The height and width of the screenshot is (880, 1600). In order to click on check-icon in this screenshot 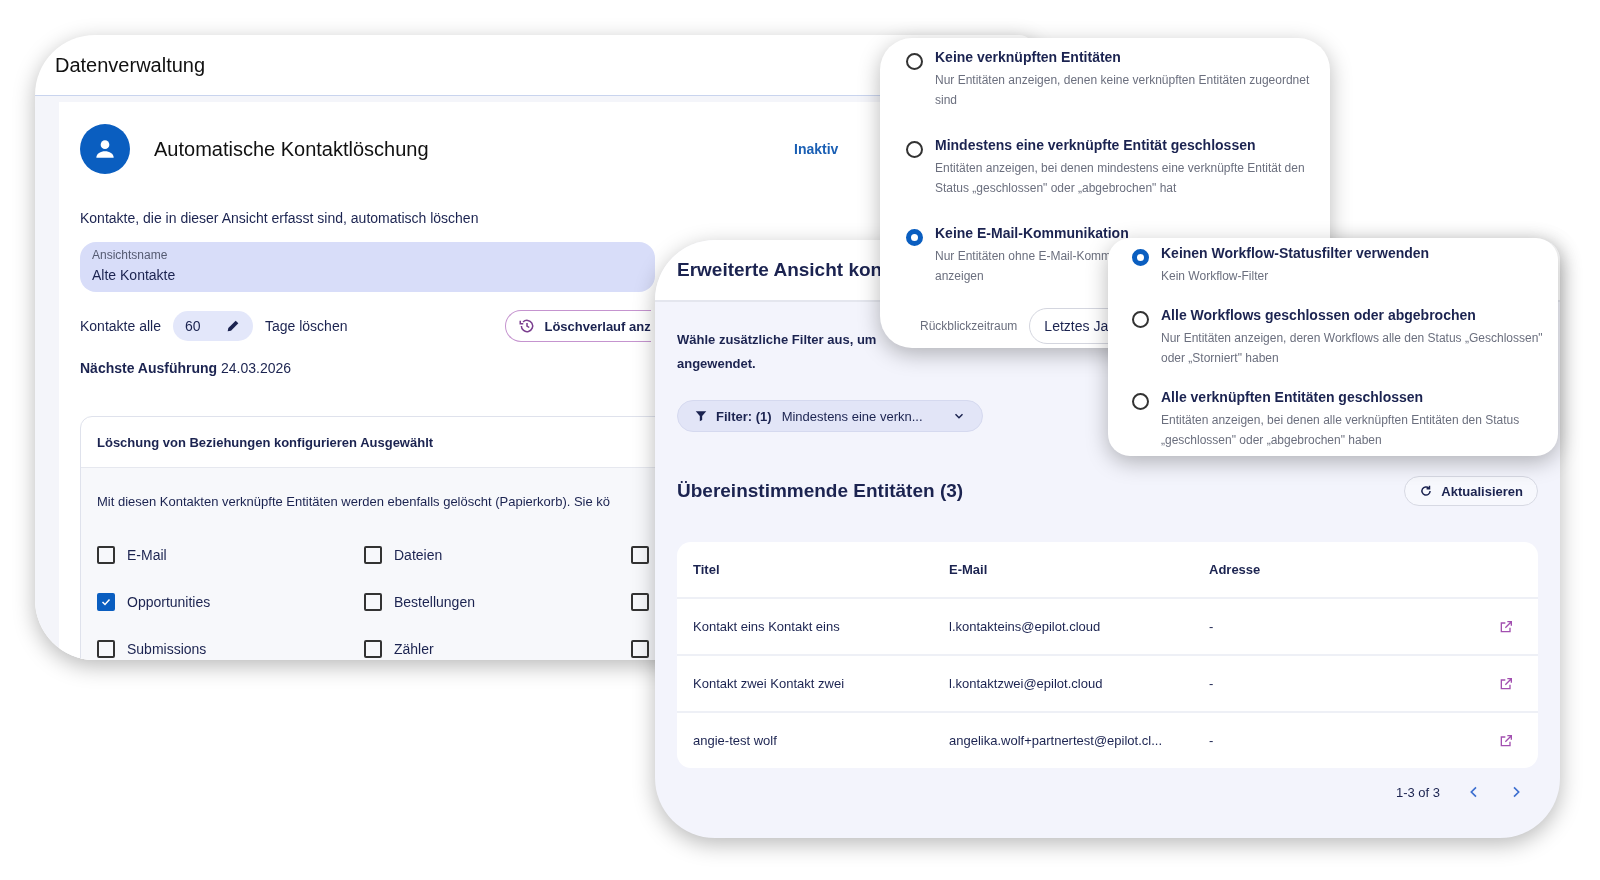, I will do `click(106, 602)`.